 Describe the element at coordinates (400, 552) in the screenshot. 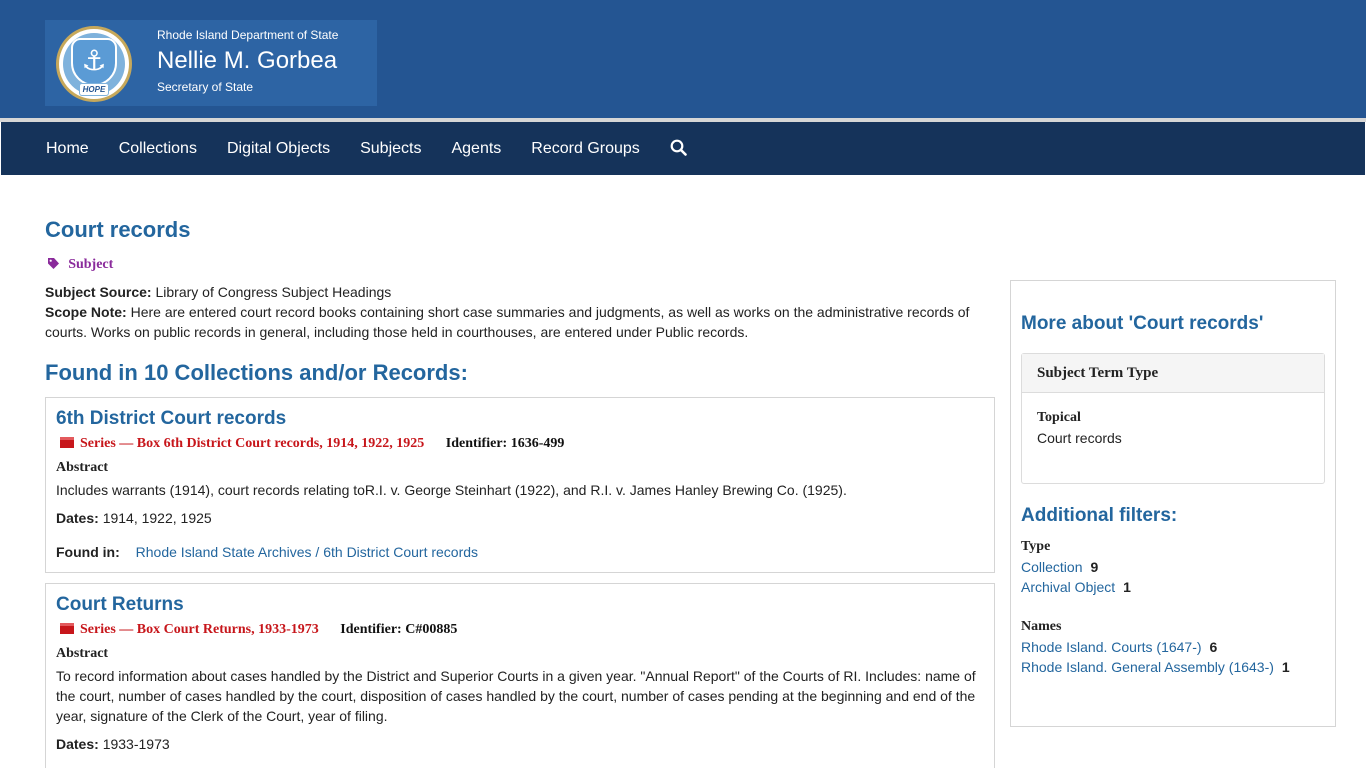

I see `found-in-link-collection: 6th District Court records` at that location.